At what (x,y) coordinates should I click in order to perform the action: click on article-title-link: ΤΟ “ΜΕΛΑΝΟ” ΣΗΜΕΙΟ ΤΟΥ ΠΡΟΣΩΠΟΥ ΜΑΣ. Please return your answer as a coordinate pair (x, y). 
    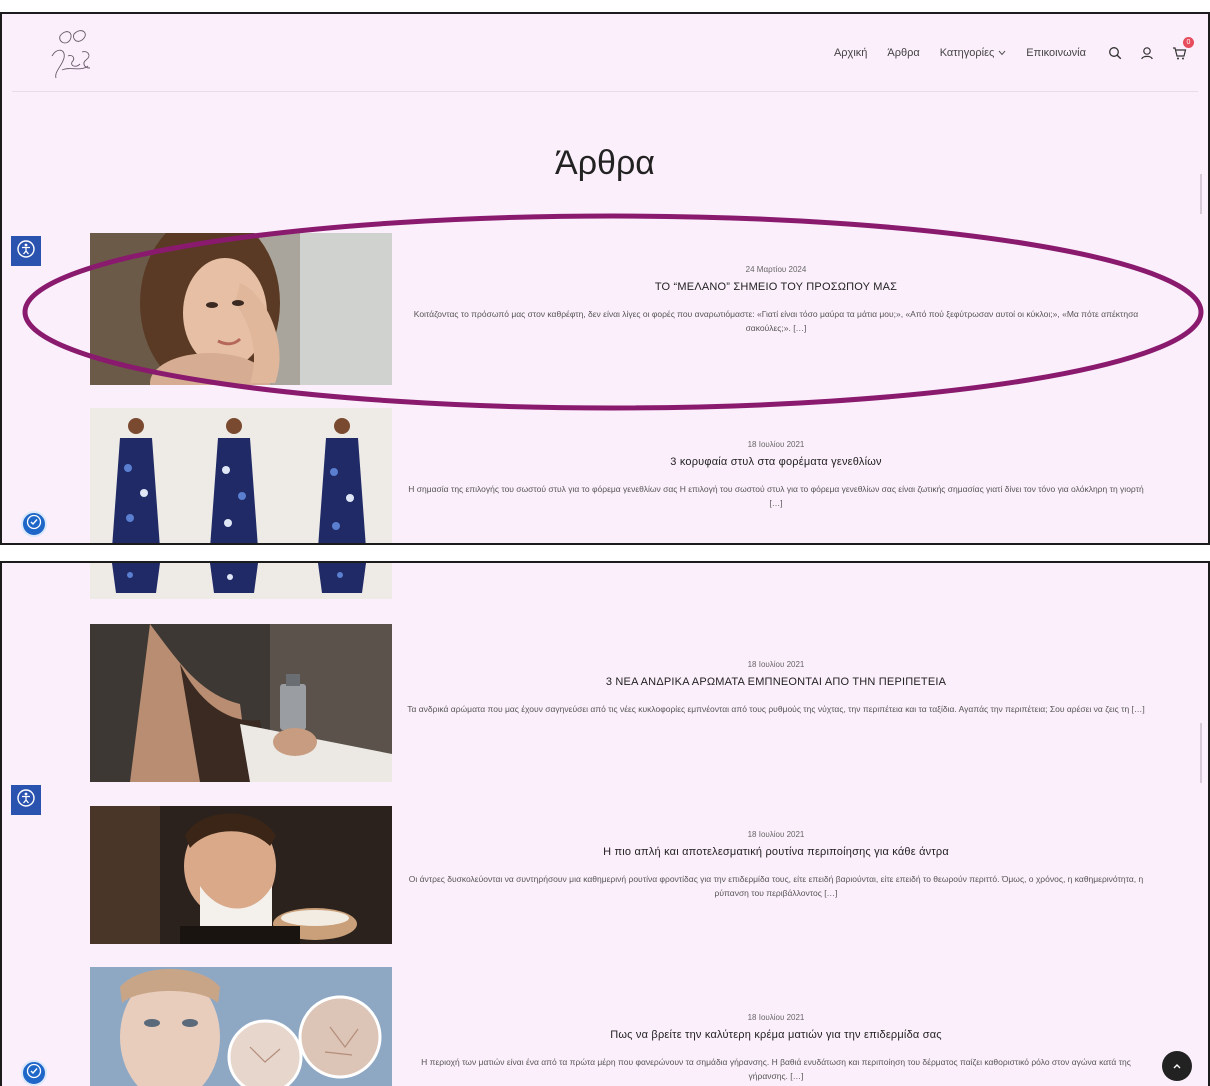
    Looking at the image, I should click on (776, 287).